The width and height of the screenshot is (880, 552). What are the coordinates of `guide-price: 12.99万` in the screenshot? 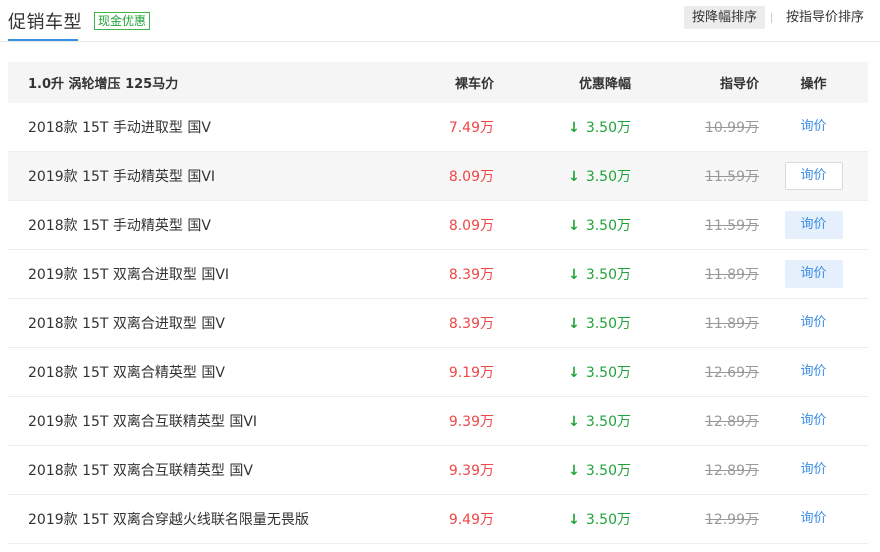 It's located at (731, 520).